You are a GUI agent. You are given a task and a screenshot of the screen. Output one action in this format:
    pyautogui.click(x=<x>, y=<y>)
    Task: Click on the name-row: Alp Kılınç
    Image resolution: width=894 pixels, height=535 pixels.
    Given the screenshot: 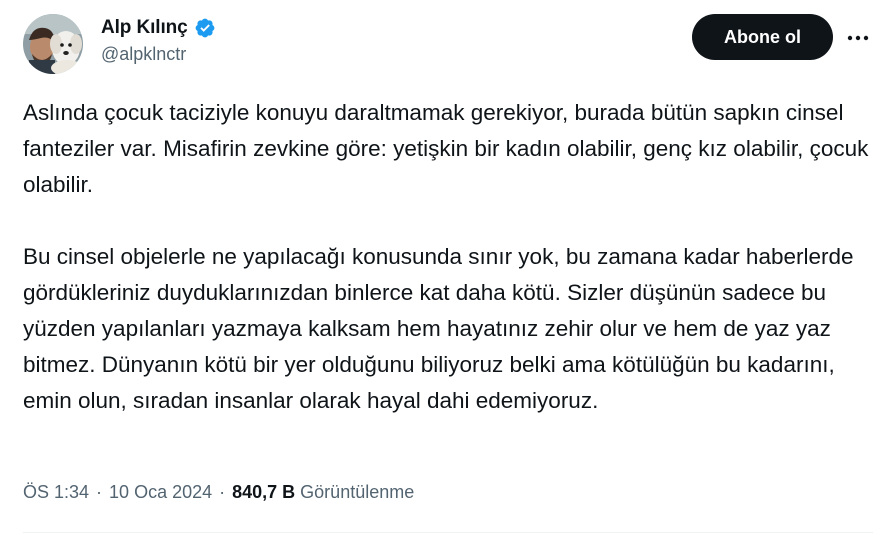 What is the action you would take?
    pyautogui.click(x=158, y=28)
    